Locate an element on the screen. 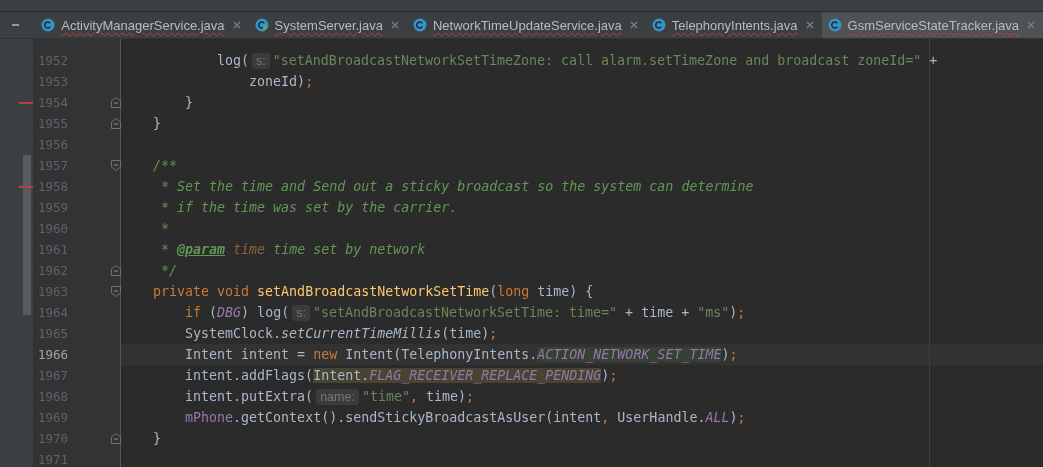  editor-tab: GsmServiceStateTracker.java is located at coordinates (932, 25).